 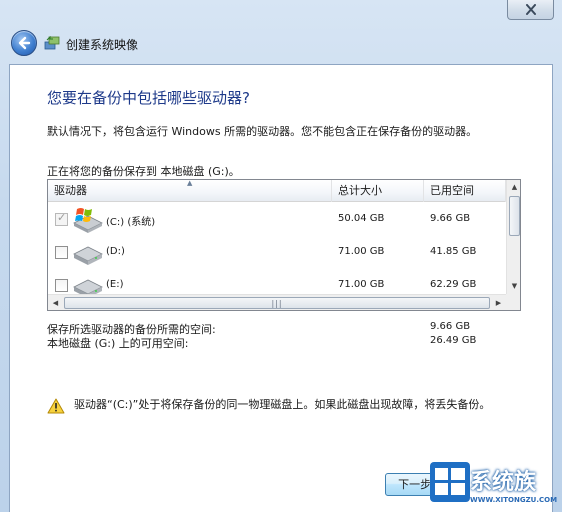 I want to click on drive-e-checkbox, so click(x=61, y=285).